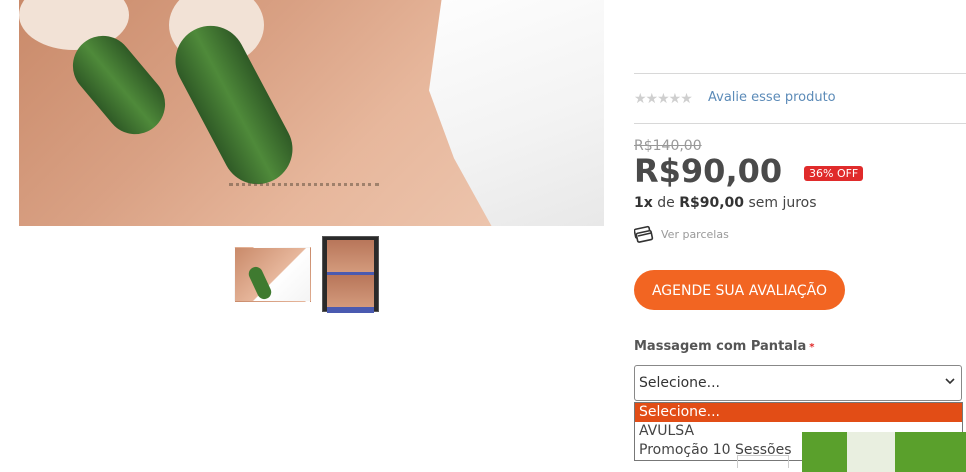 The height and width of the screenshot is (472, 966). I want to click on installment-of: de, so click(666, 203).